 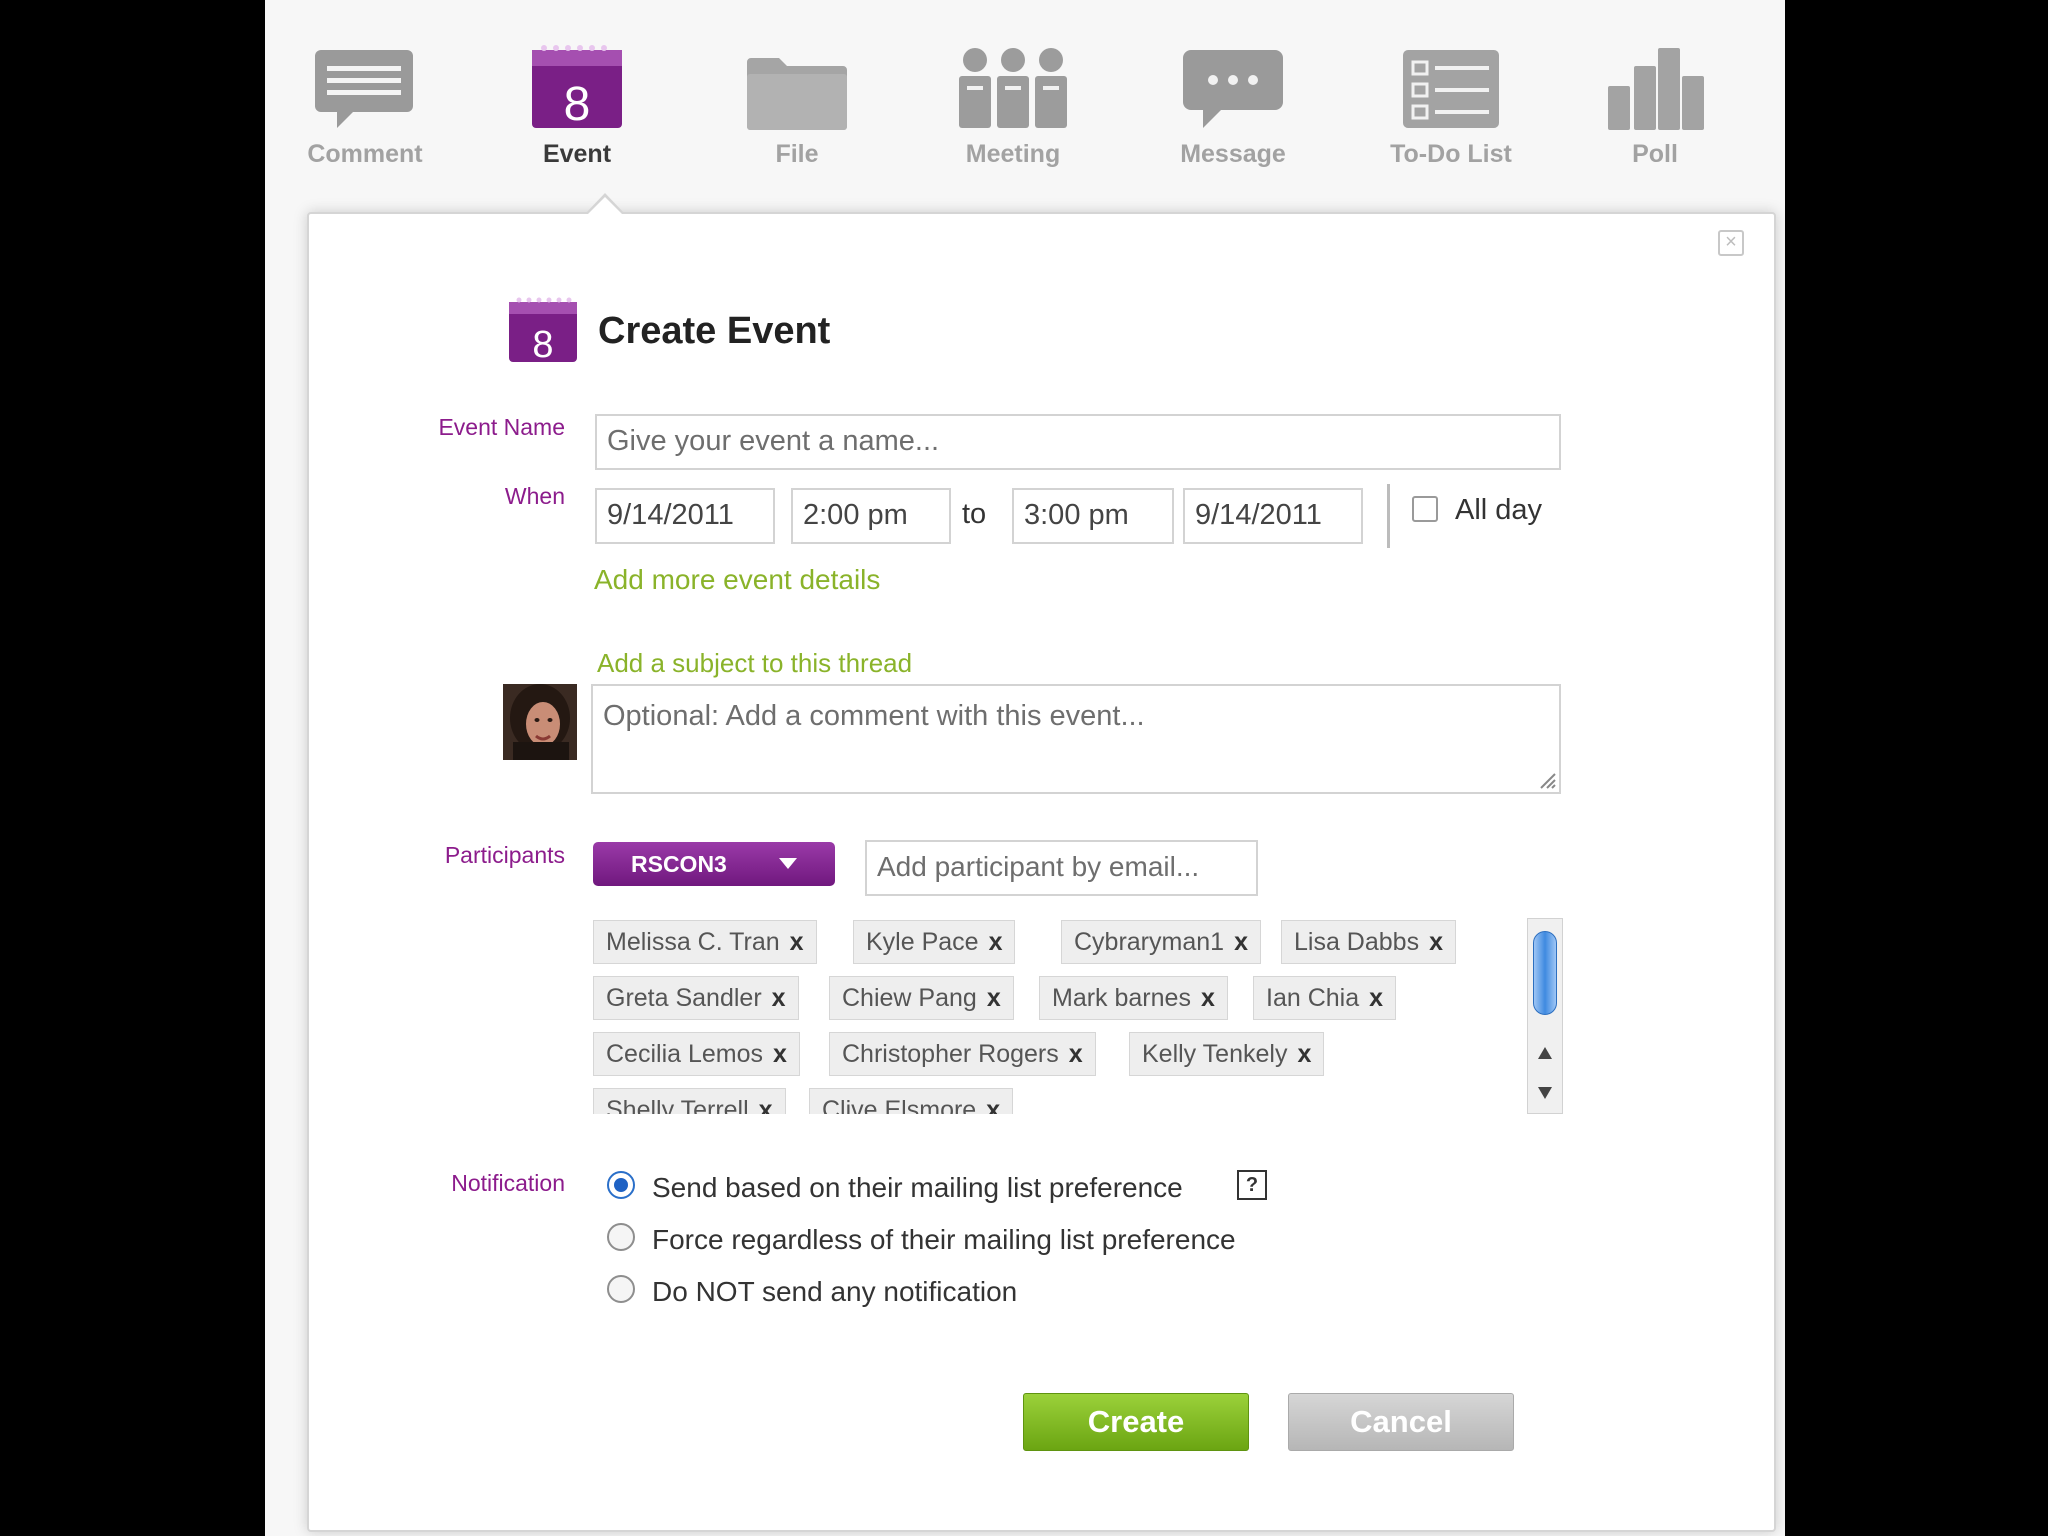 I want to click on tool-label-todo-list: To-Do List, so click(x=1451, y=154).